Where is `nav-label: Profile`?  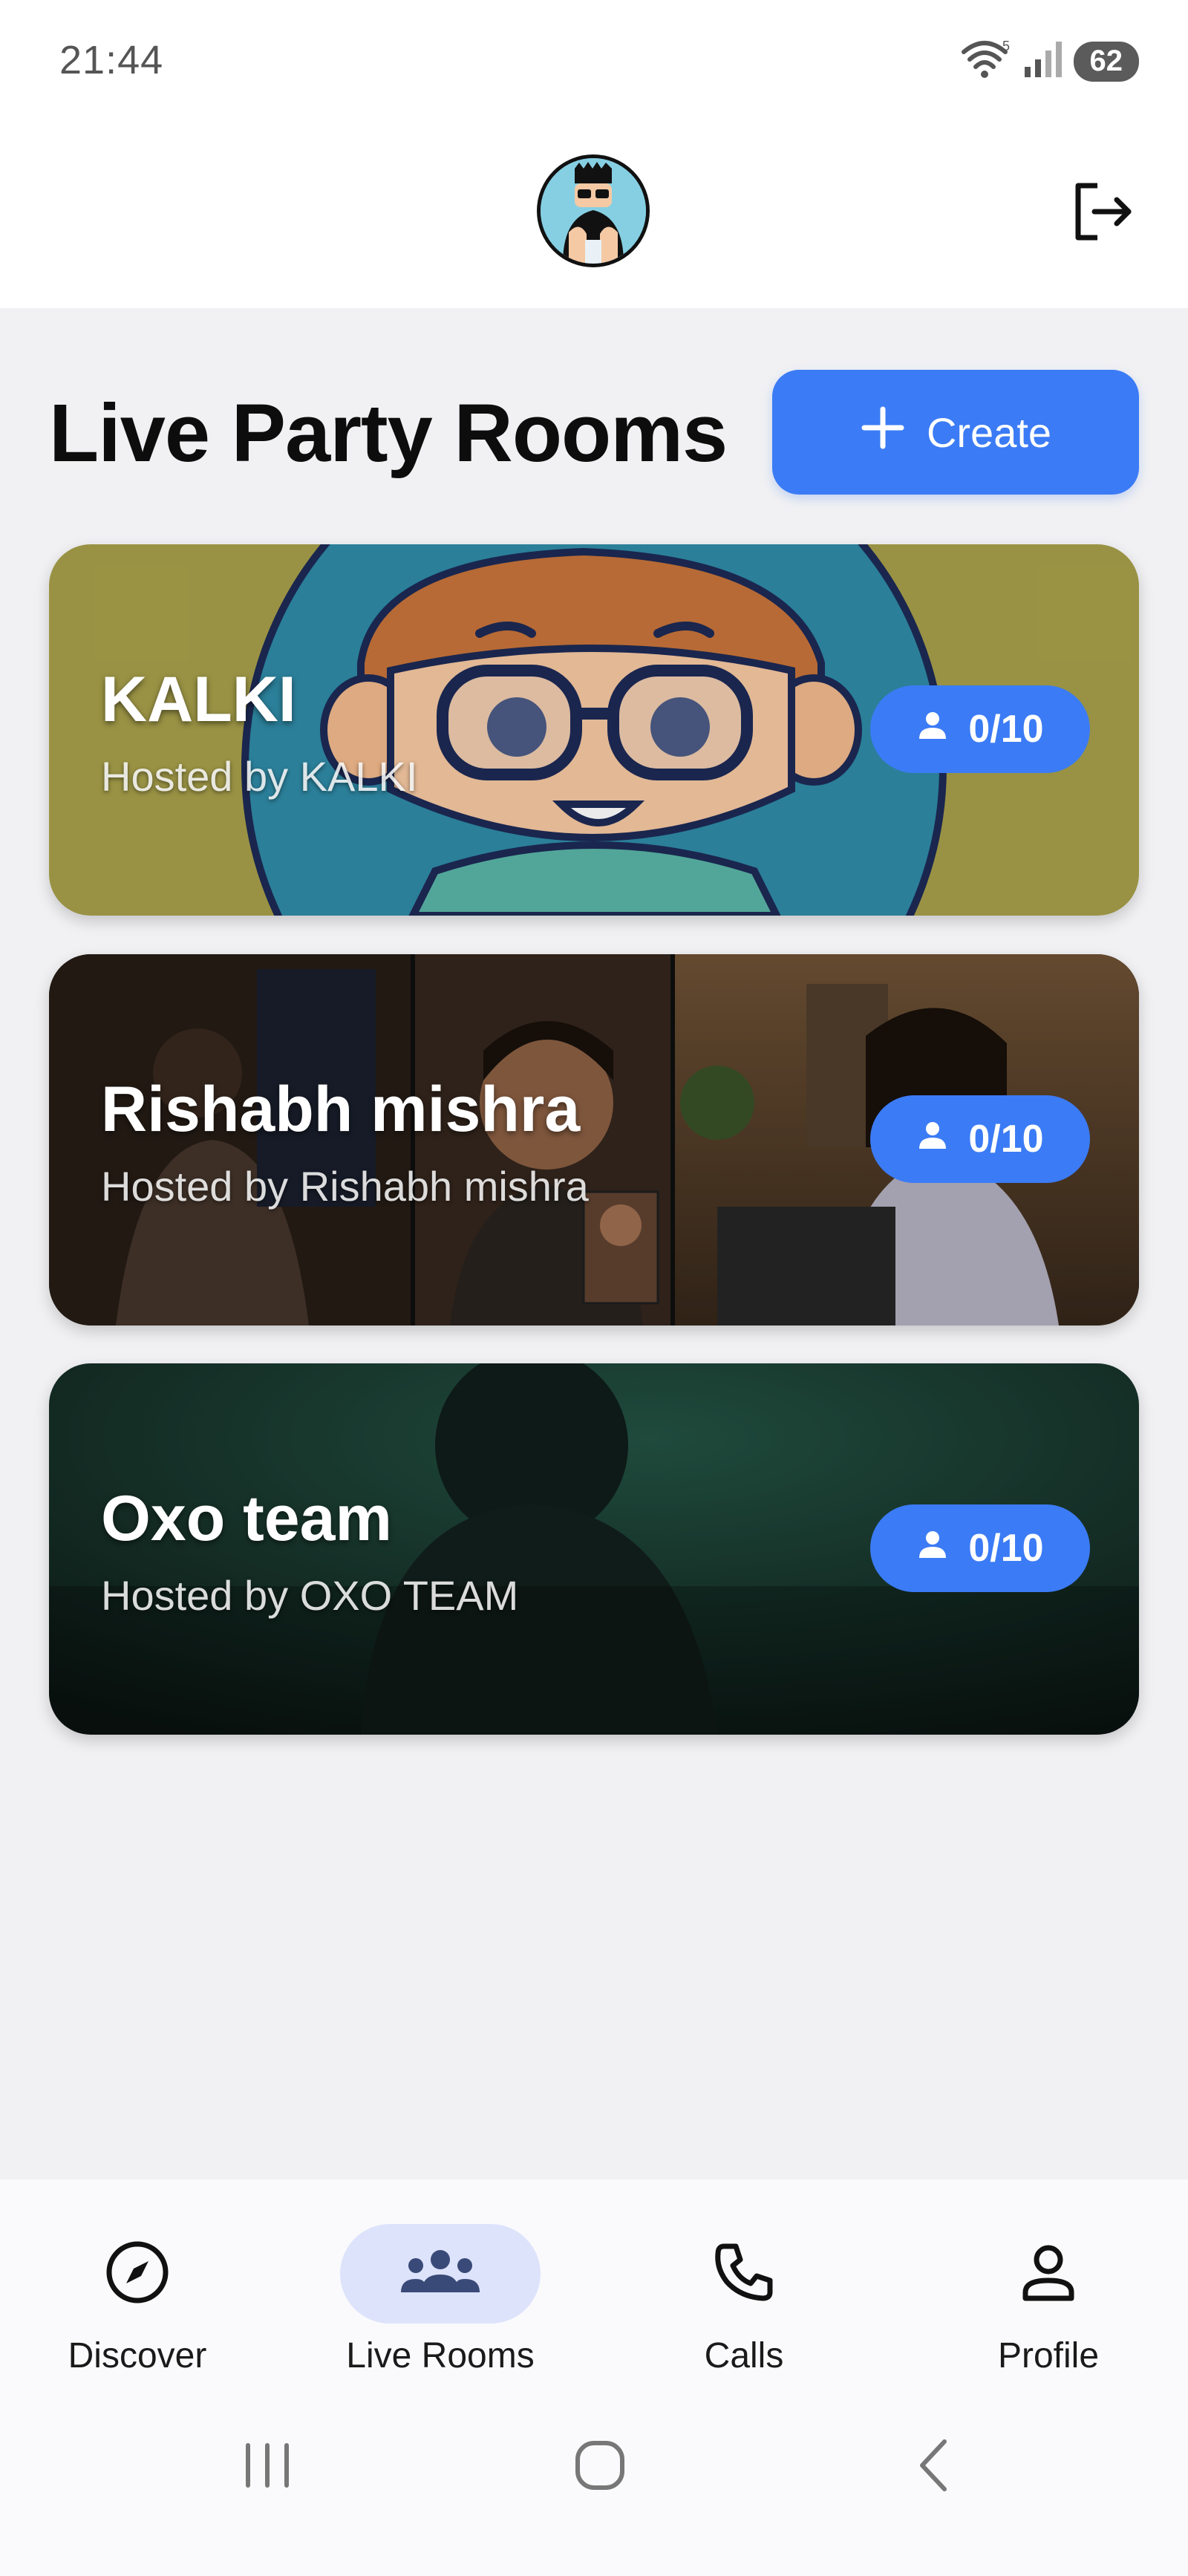 nav-label: Profile is located at coordinates (1049, 2356).